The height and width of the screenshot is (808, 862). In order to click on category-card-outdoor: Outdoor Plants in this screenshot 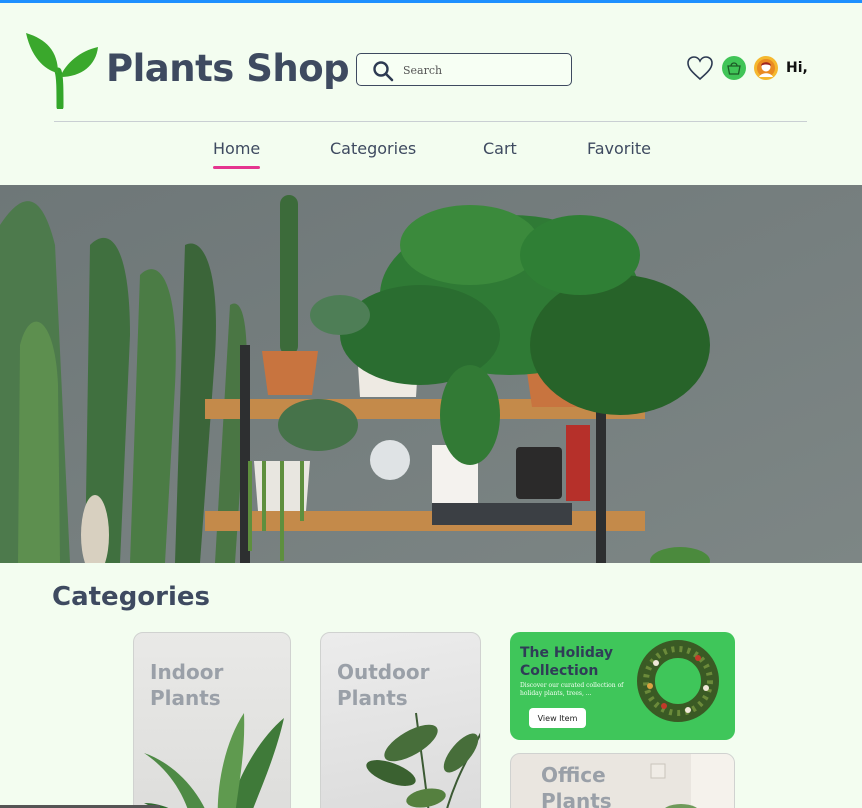, I will do `click(400, 720)`.